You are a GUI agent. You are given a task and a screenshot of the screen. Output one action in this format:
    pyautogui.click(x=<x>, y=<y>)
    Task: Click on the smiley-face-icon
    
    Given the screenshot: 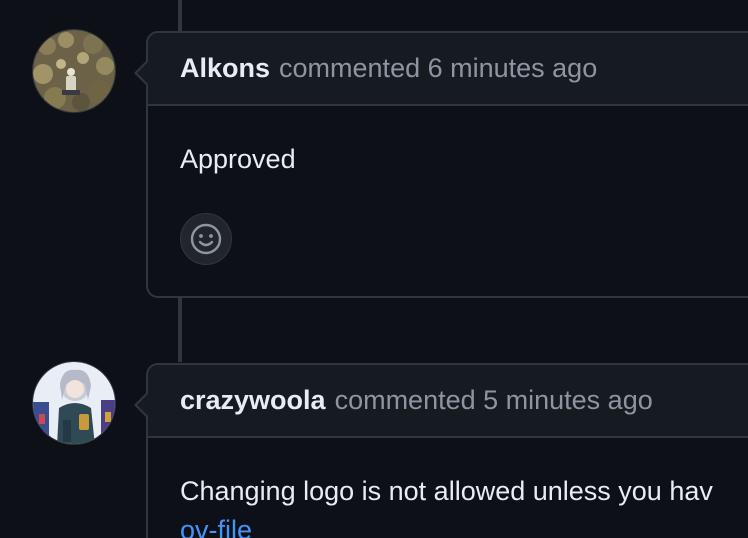 What is the action you would take?
    pyautogui.click(x=206, y=239)
    